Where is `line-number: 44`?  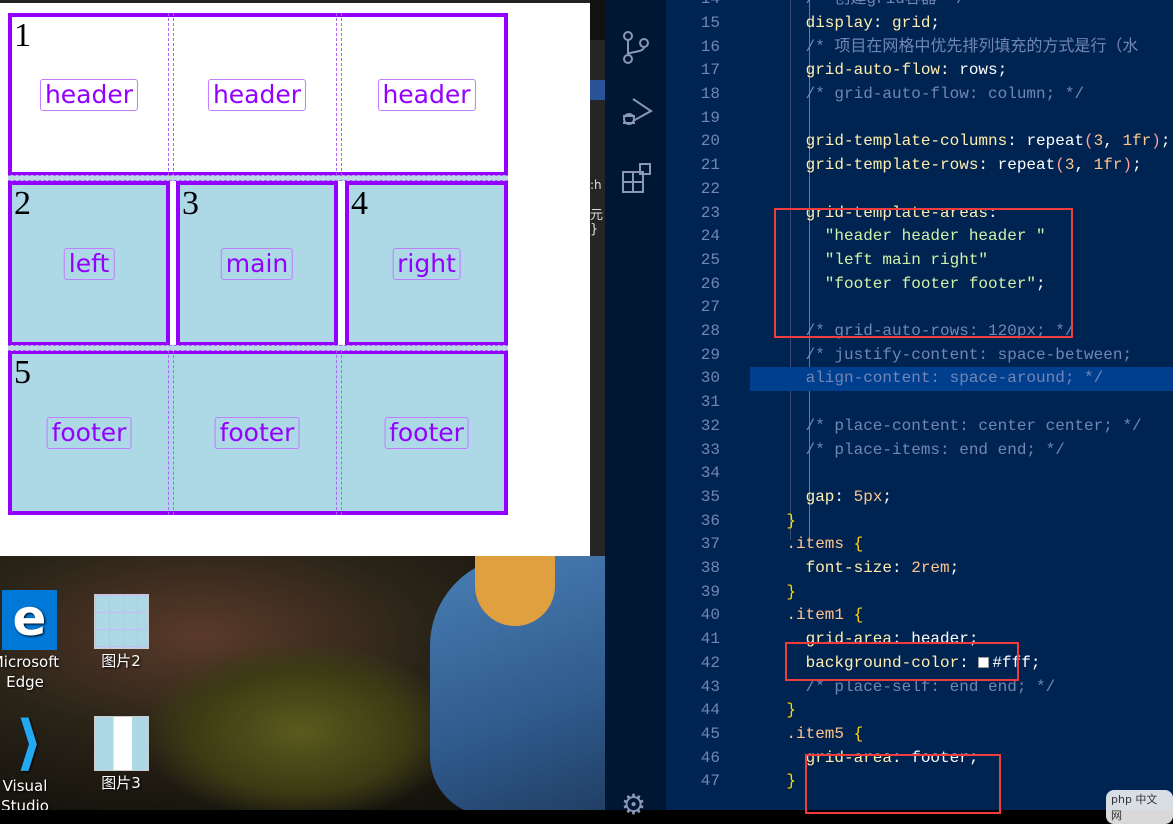 line-number: 44 is located at coordinates (710, 710).